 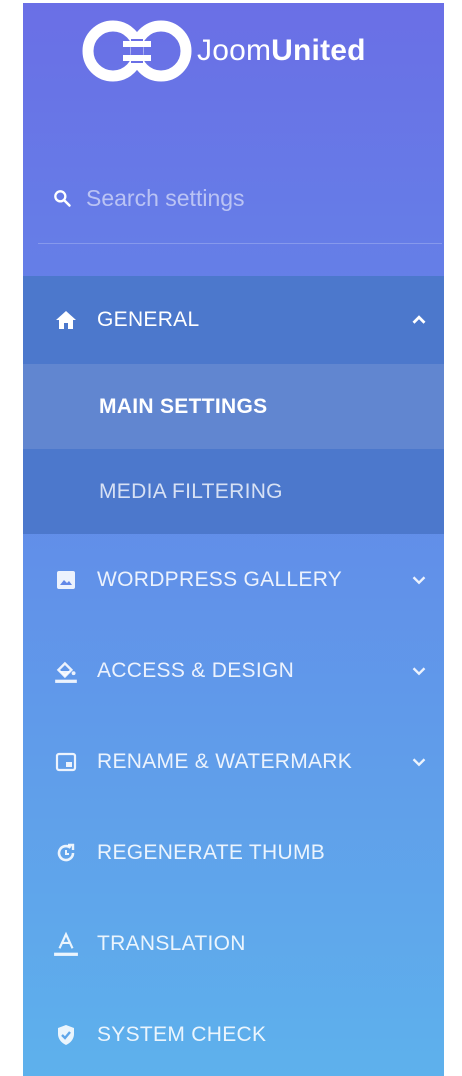 What do you see at coordinates (234, 50) in the screenshot?
I see `brand-name-part1: Joom` at bounding box center [234, 50].